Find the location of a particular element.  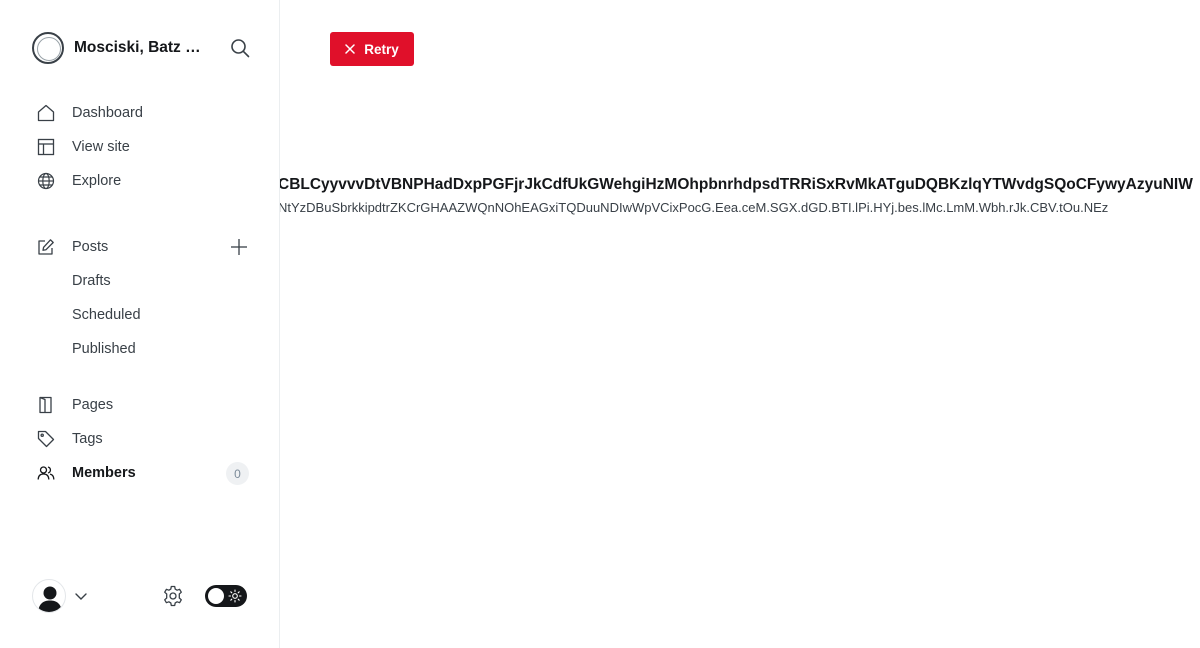

nav-pages: Pages is located at coordinates (142, 405).